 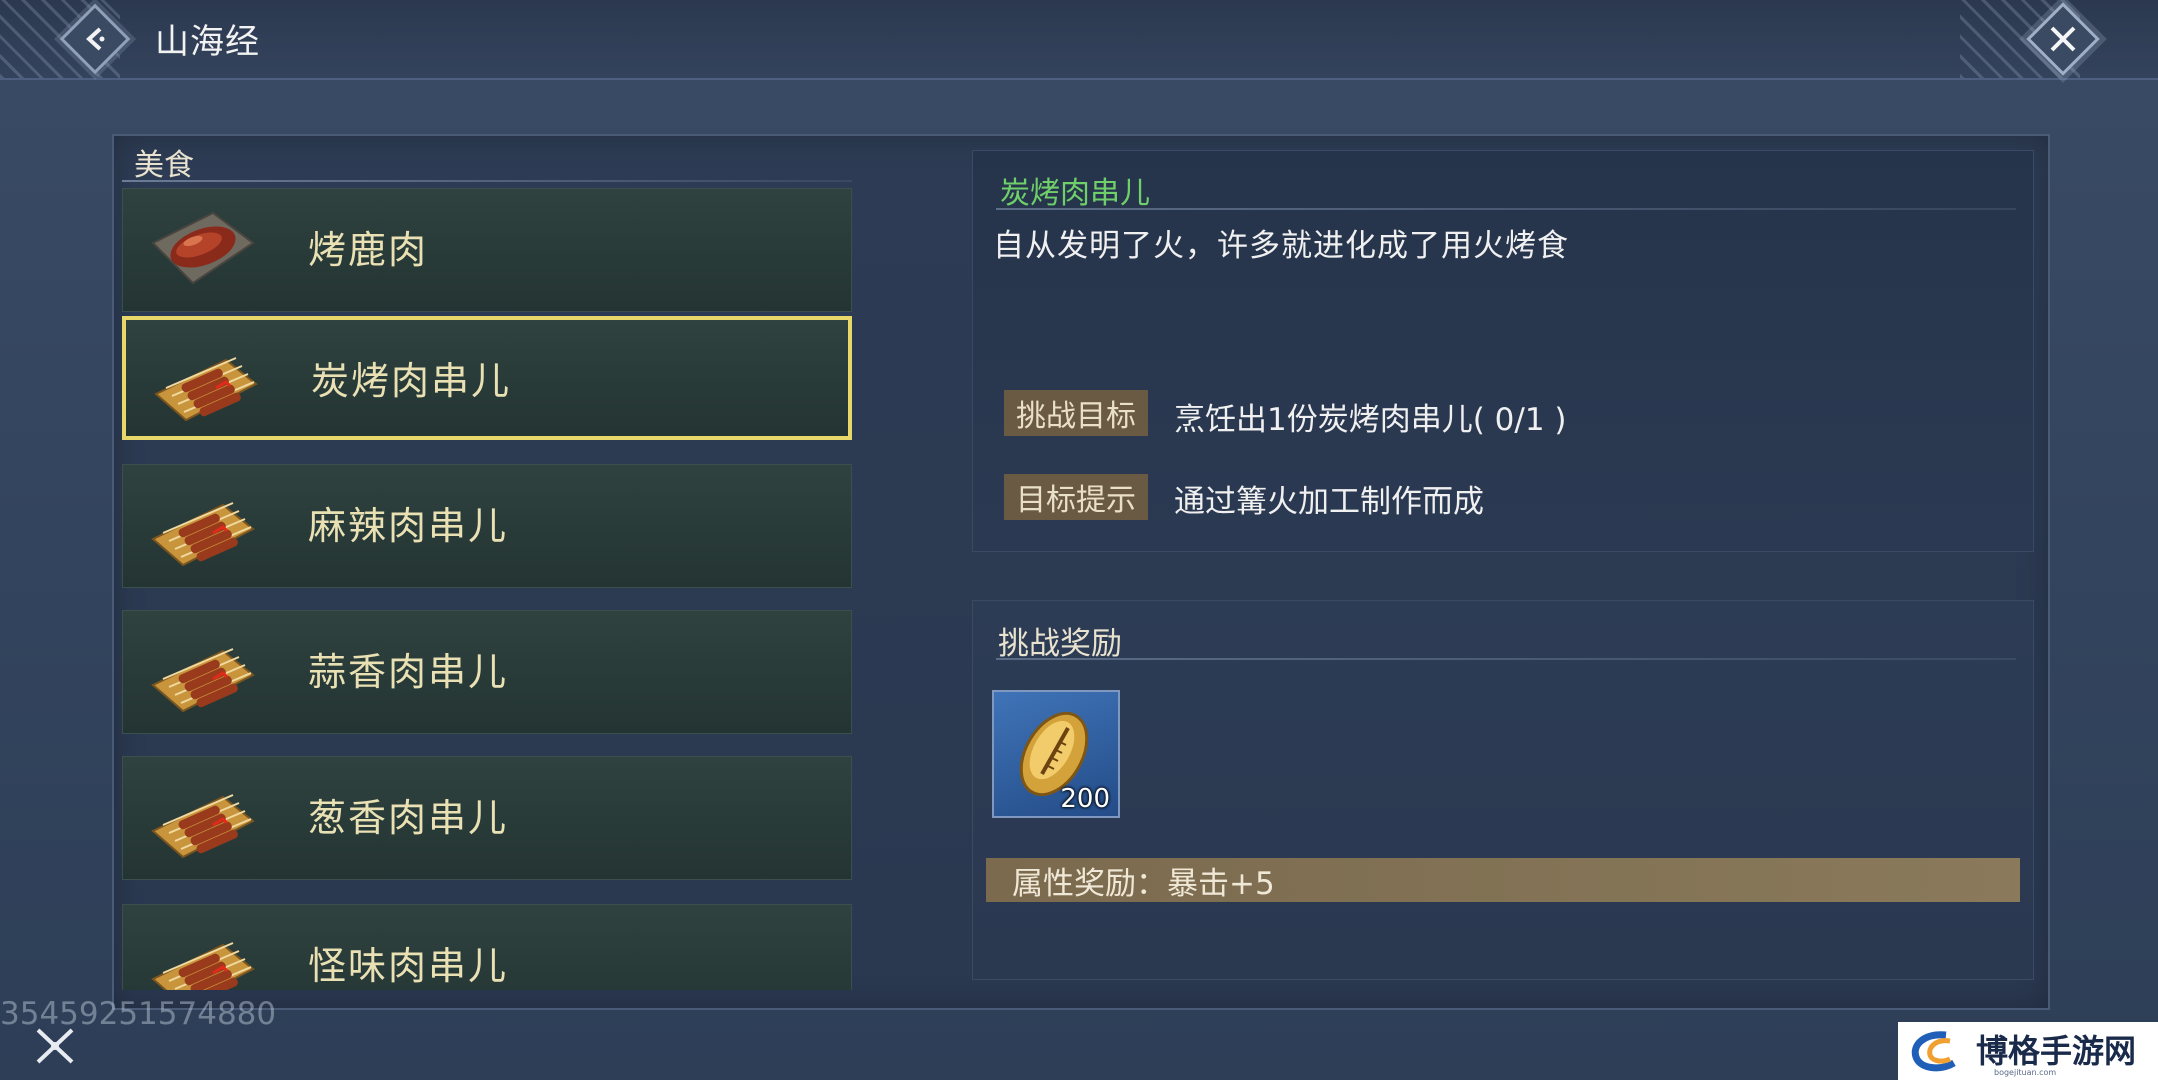 I want to click on food-item-scallion-skewer: 葱香肉串儿, so click(x=487, y=818).